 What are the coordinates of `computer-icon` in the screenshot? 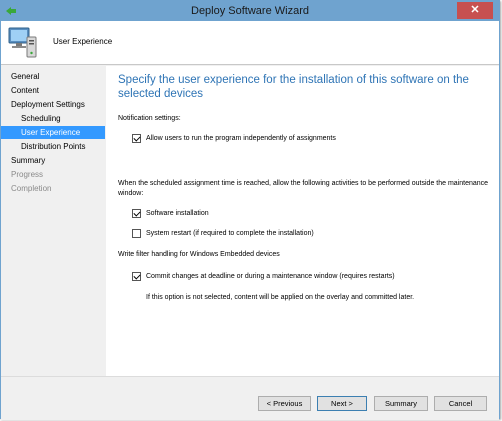 It's located at (22, 42).